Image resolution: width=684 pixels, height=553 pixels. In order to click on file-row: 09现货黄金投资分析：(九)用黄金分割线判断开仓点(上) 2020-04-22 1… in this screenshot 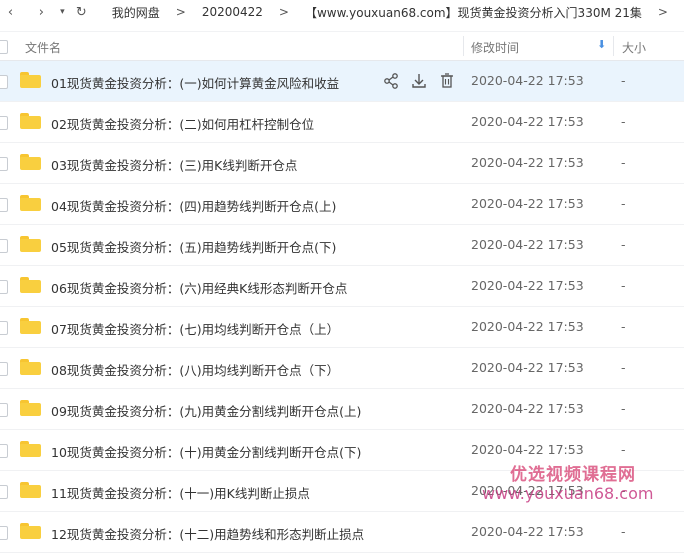, I will do `click(342, 409)`.